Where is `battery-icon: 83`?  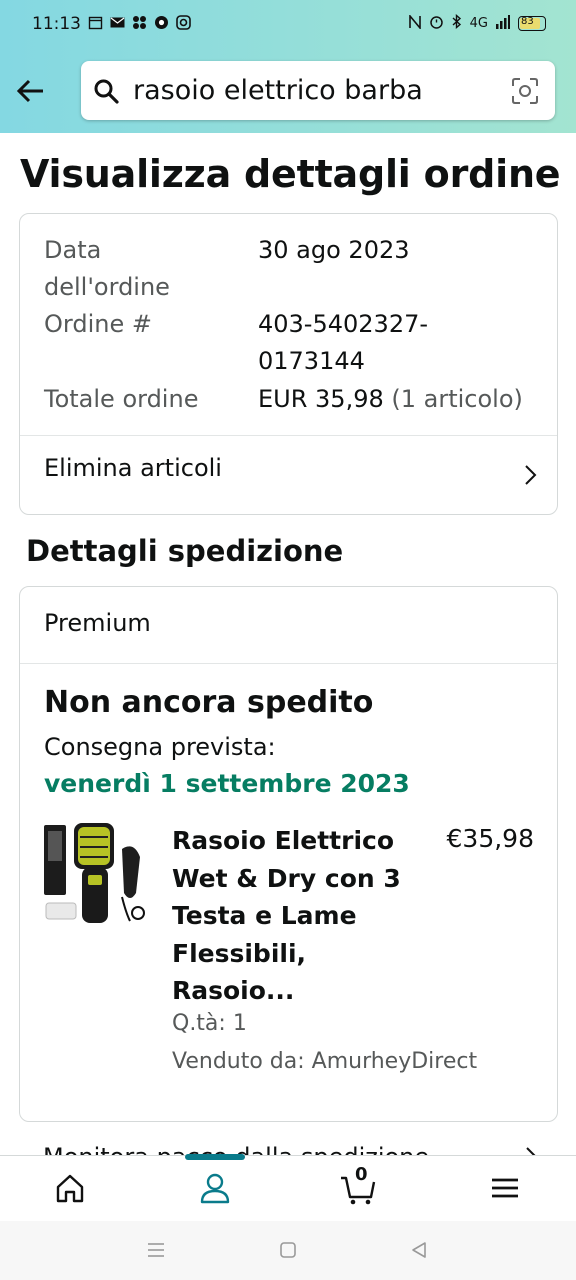
battery-icon: 83 is located at coordinates (532, 23).